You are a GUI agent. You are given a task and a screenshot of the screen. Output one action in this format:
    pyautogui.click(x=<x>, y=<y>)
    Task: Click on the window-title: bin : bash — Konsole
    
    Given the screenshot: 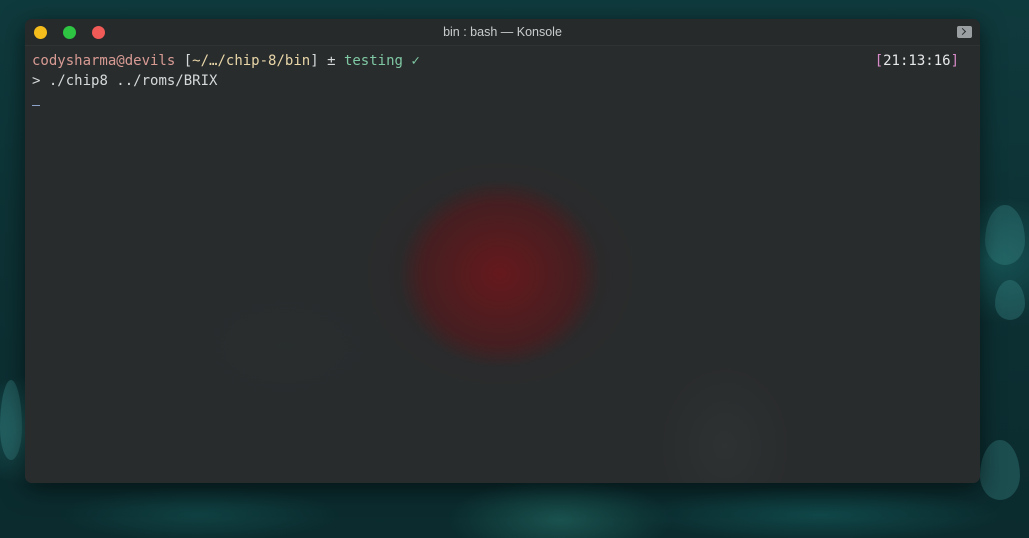 What is the action you would take?
    pyautogui.click(x=502, y=32)
    